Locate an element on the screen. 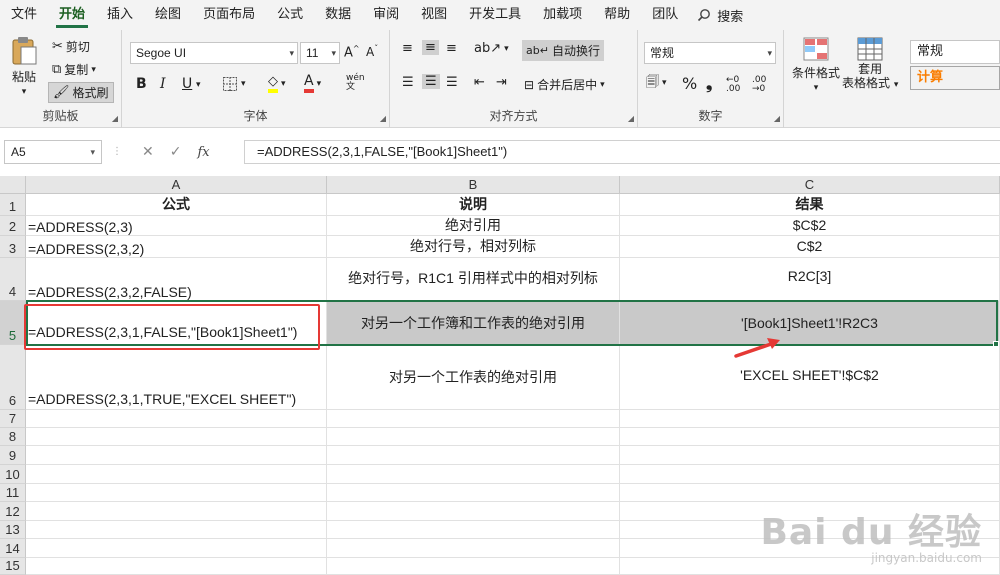  row-header-13: 13 is located at coordinates (13, 530).